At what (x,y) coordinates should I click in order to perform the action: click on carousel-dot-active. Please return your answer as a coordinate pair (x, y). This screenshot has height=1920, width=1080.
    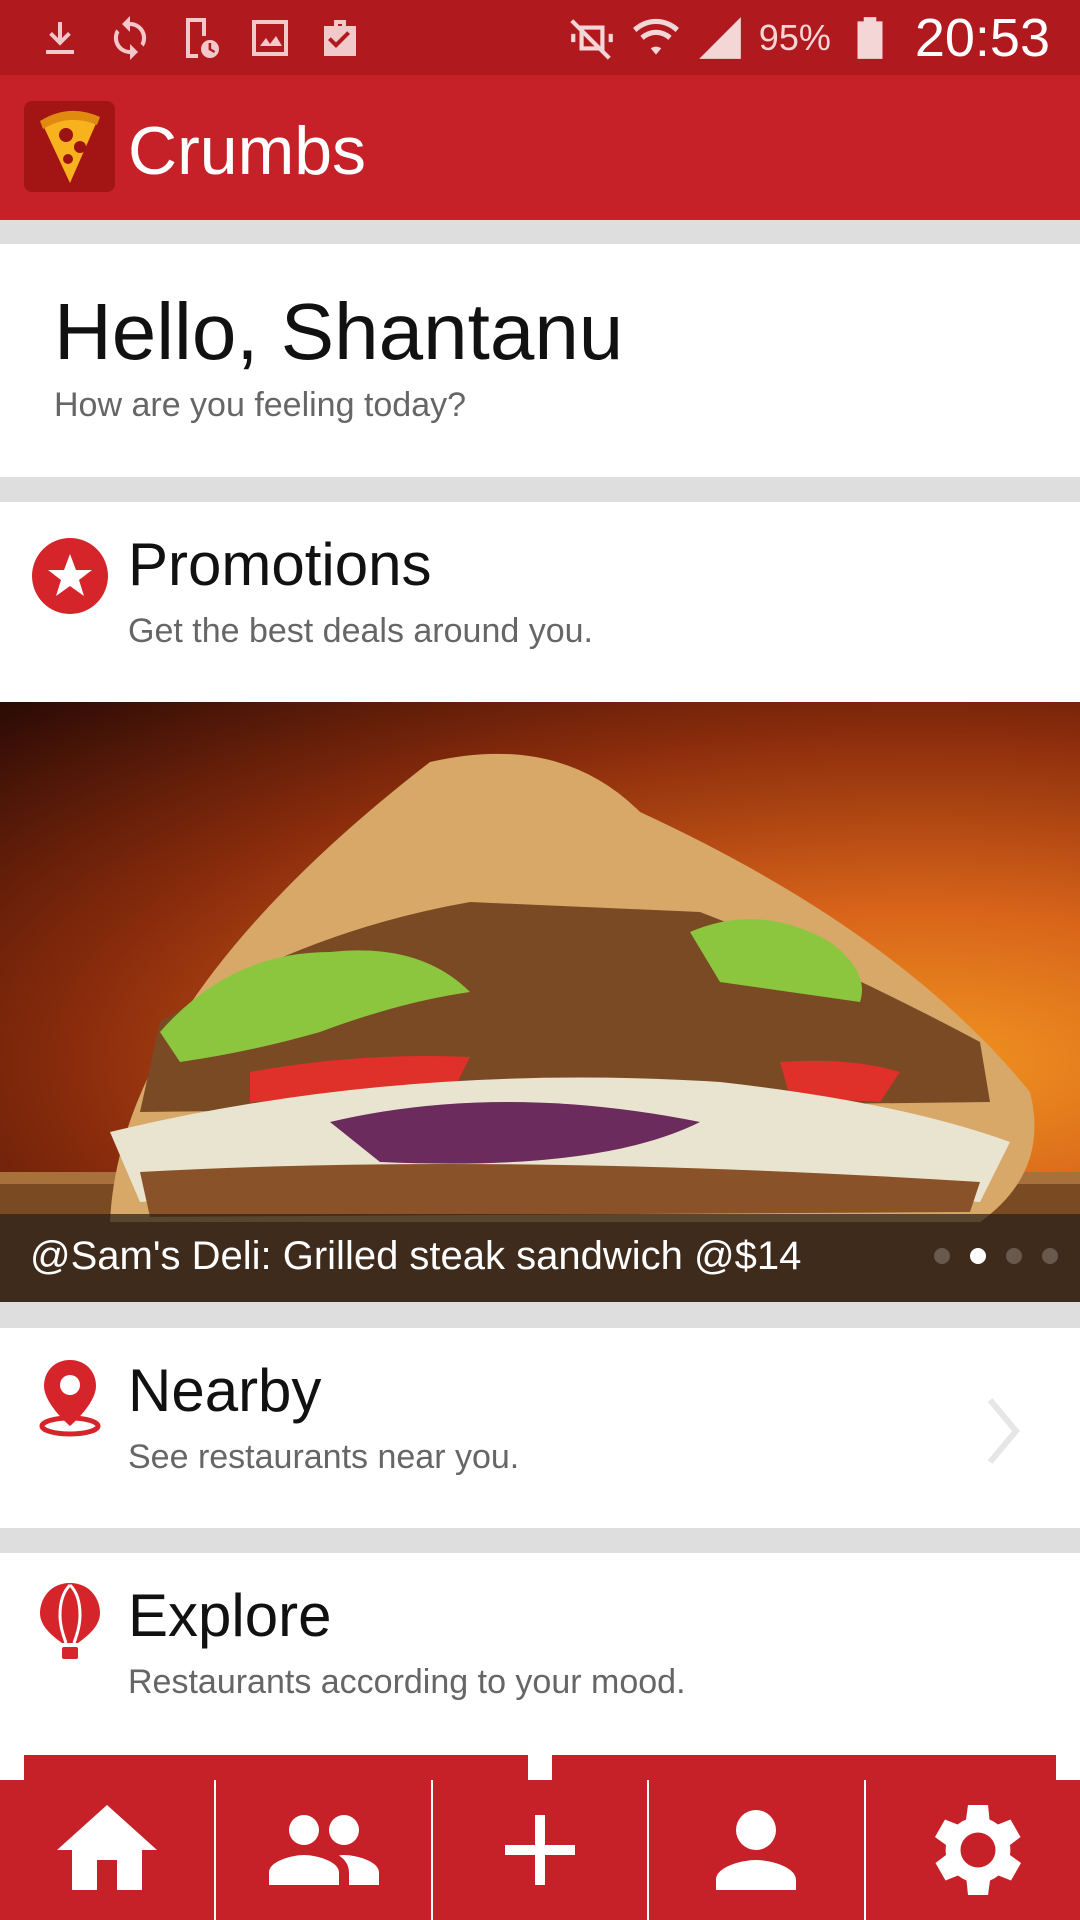
    Looking at the image, I should click on (978, 1256).